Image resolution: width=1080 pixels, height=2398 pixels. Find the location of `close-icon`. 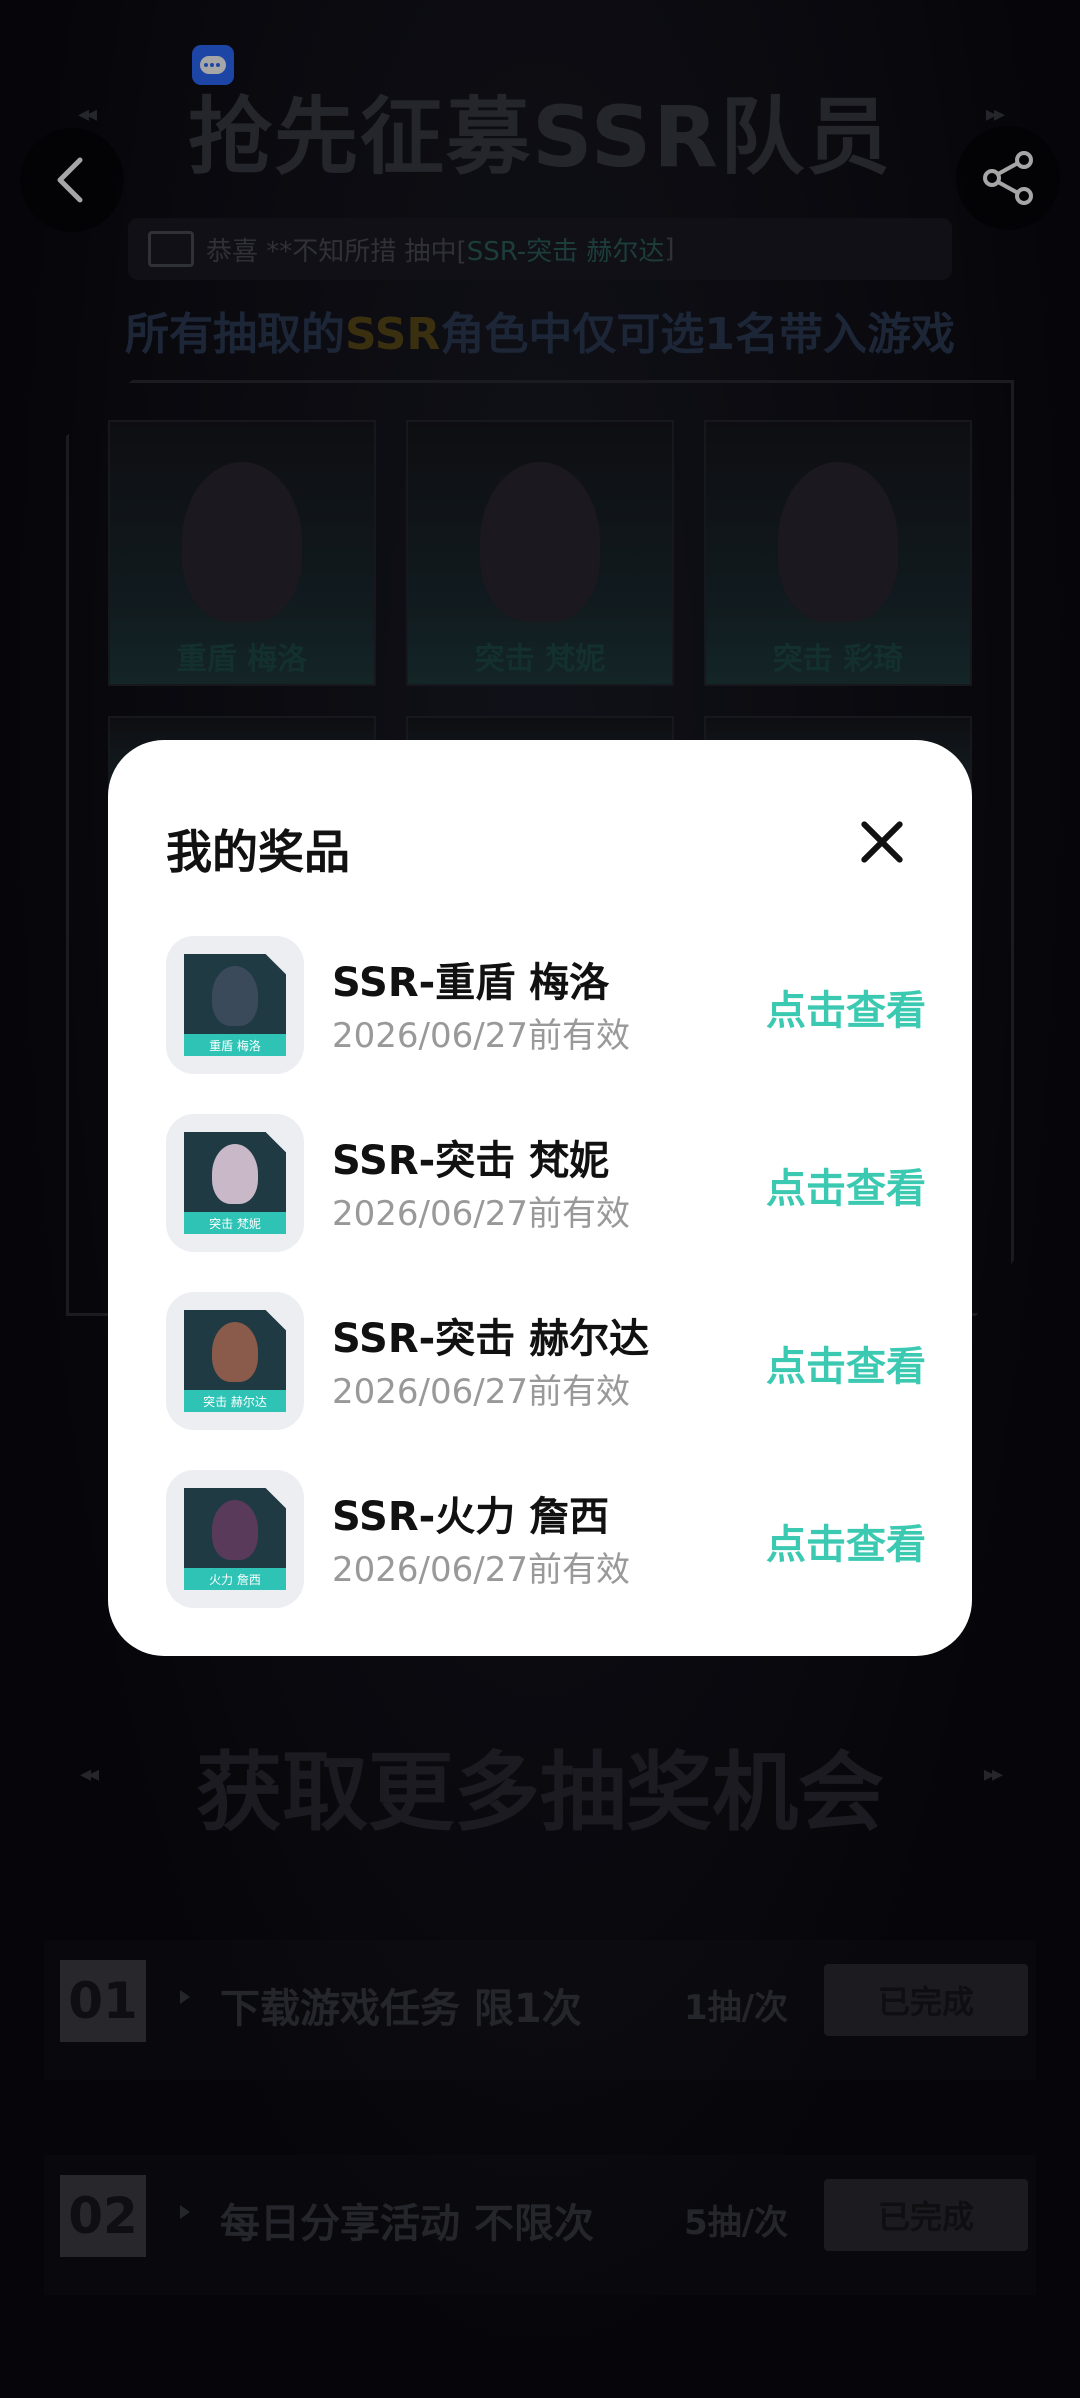

close-icon is located at coordinates (882, 842).